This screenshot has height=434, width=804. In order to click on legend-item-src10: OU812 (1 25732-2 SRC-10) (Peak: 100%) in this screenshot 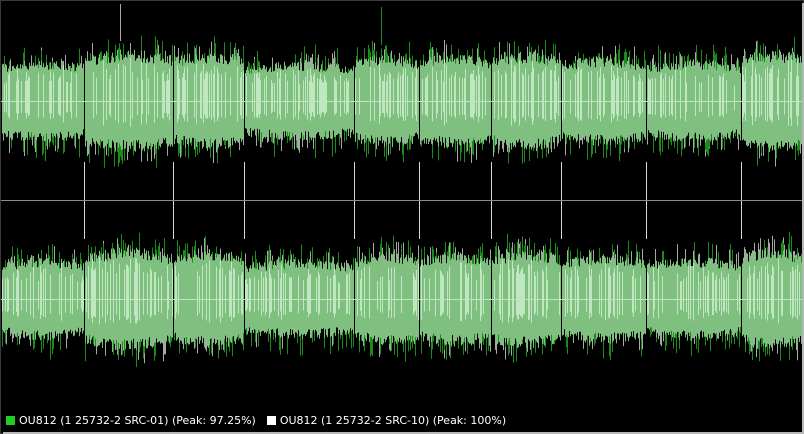, I will do `click(386, 420)`.